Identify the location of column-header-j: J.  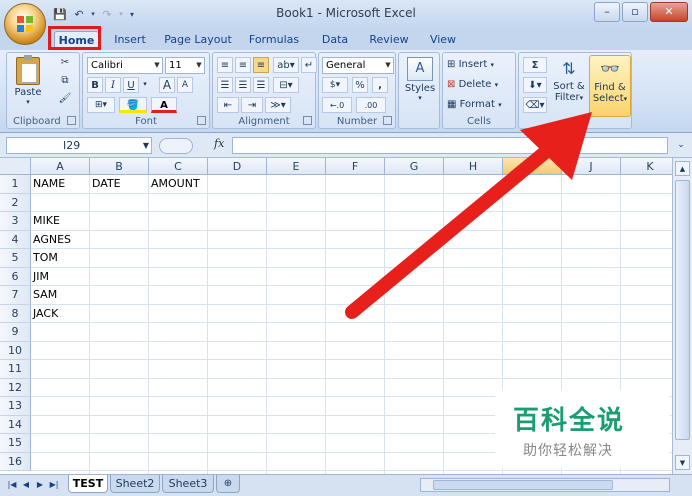
(591, 166).